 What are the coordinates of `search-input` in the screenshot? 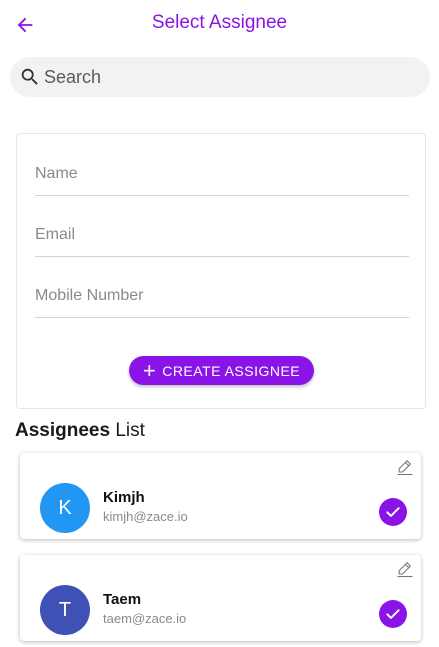 It's located at (224, 77).